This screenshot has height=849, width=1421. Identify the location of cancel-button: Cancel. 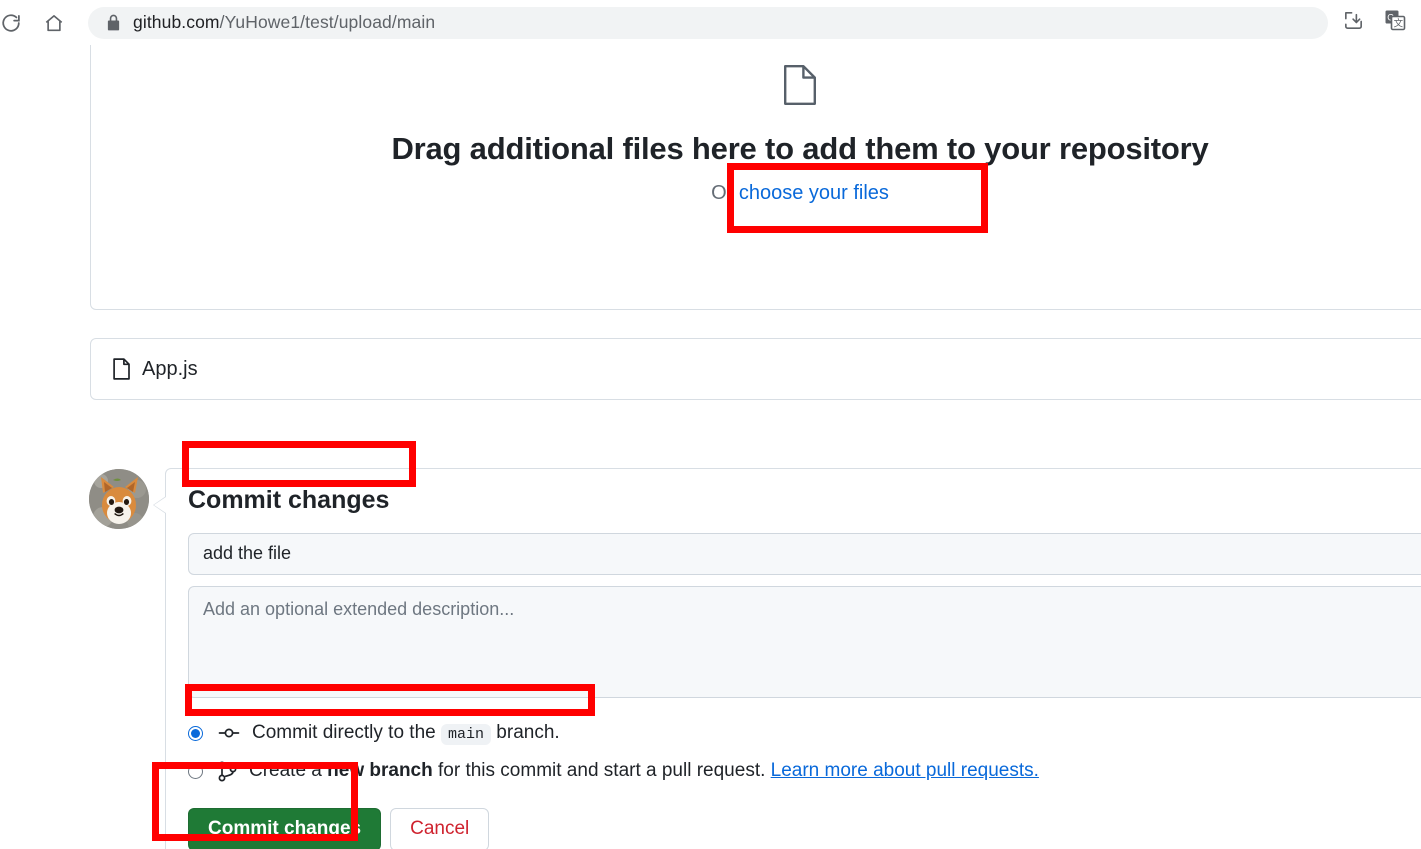
(440, 828).